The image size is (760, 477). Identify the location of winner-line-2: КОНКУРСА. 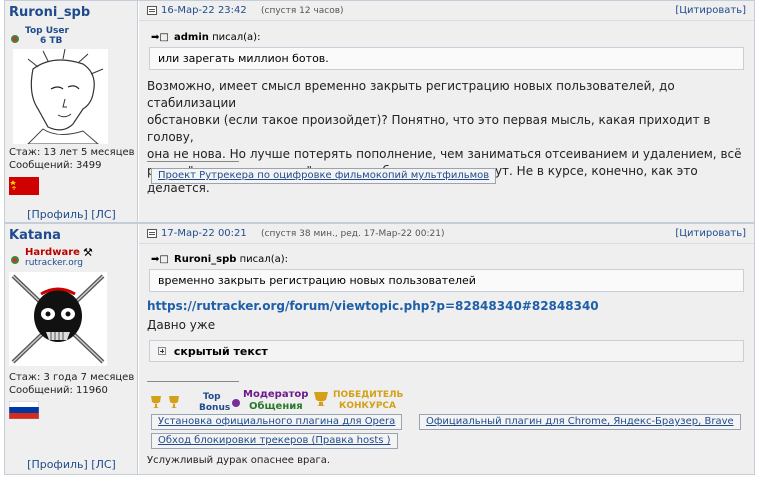
(368, 406).